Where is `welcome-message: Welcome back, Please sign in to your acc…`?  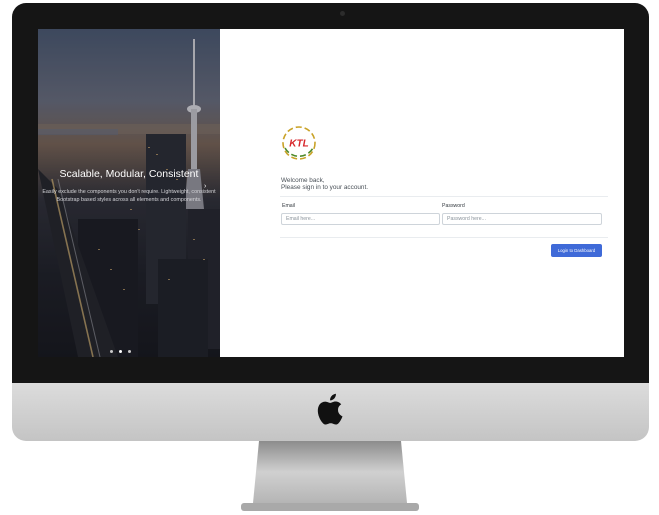 welcome-message: Welcome back, Please sign in to your acc… is located at coordinates (324, 184).